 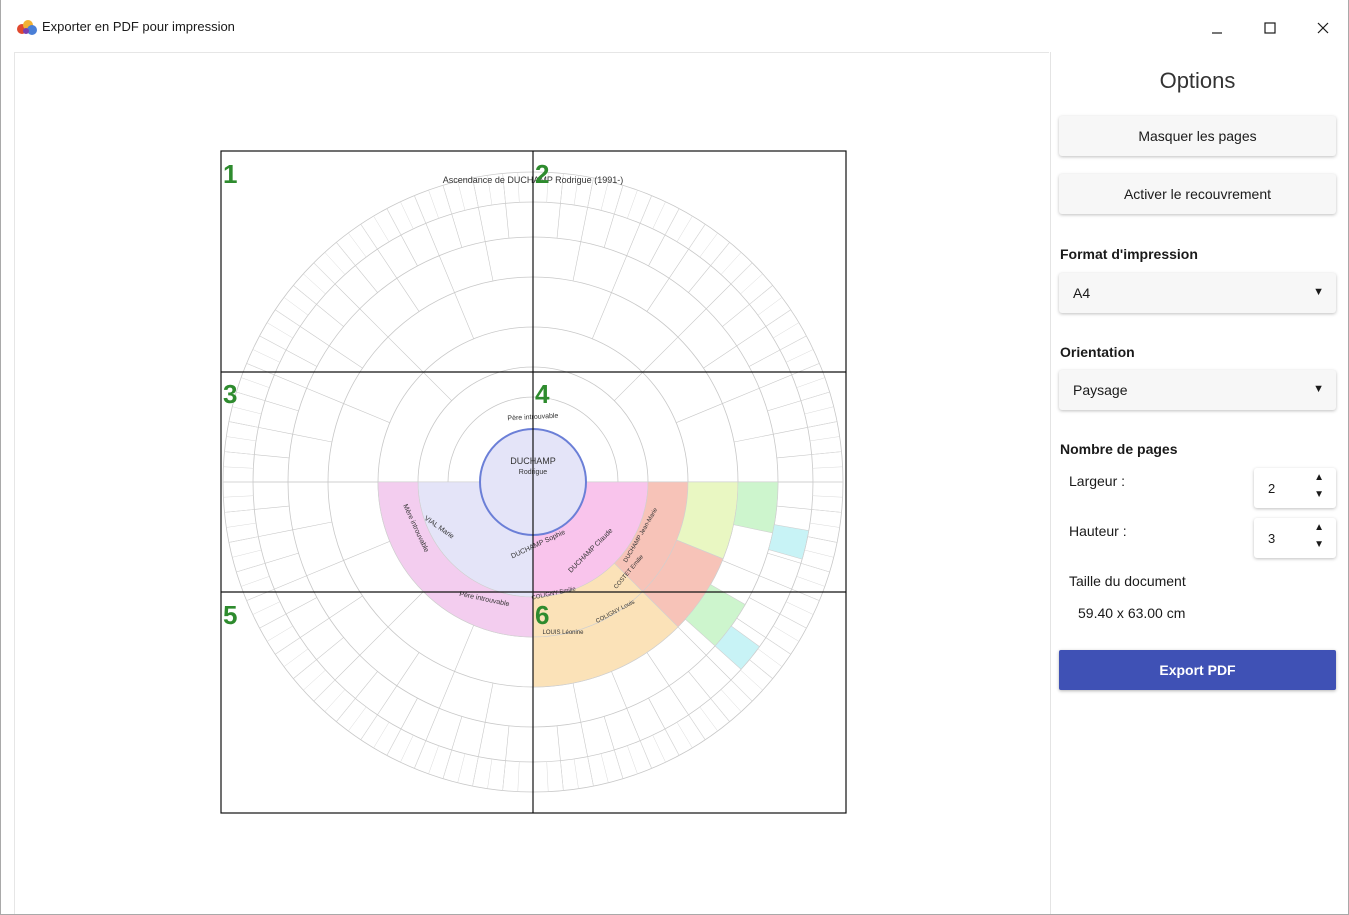 What do you see at coordinates (1082, 293) in the screenshot?
I see `print-format-value: A4` at bounding box center [1082, 293].